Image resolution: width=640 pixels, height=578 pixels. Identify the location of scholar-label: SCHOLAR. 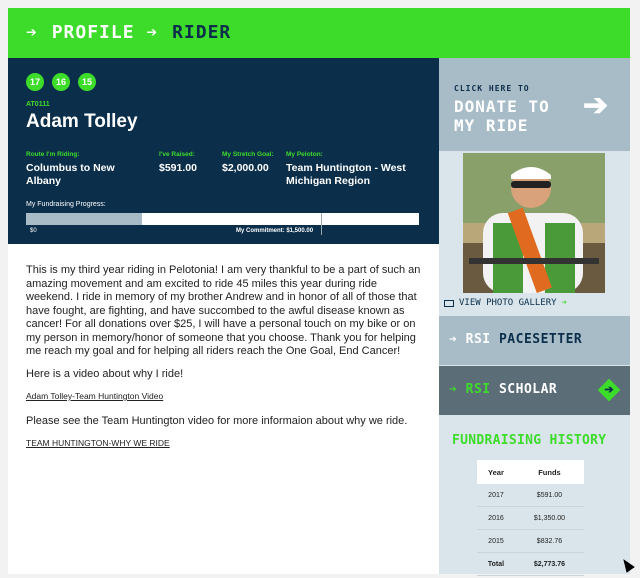
(528, 389).